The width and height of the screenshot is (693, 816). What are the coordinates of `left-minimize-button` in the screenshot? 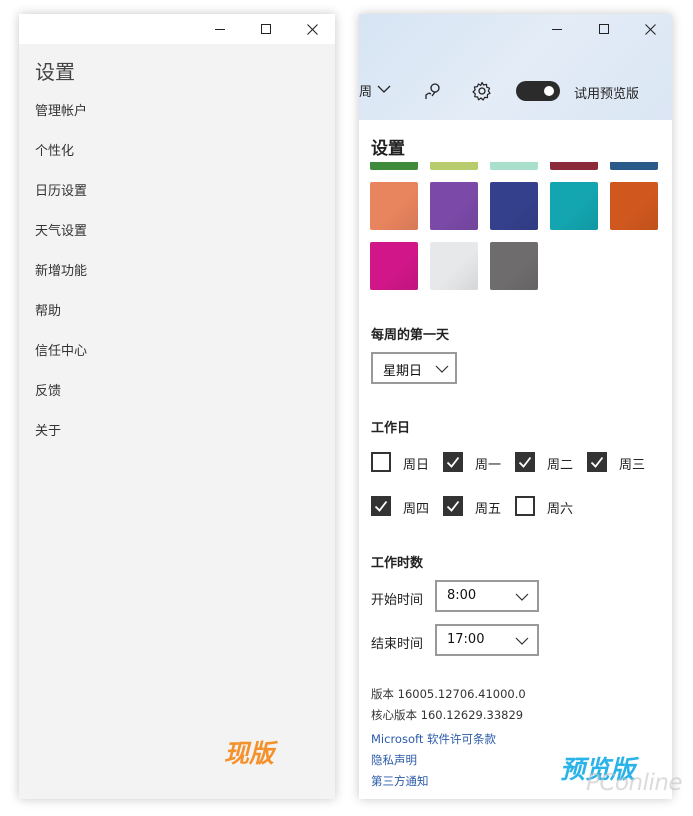 It's located at (220, 29).